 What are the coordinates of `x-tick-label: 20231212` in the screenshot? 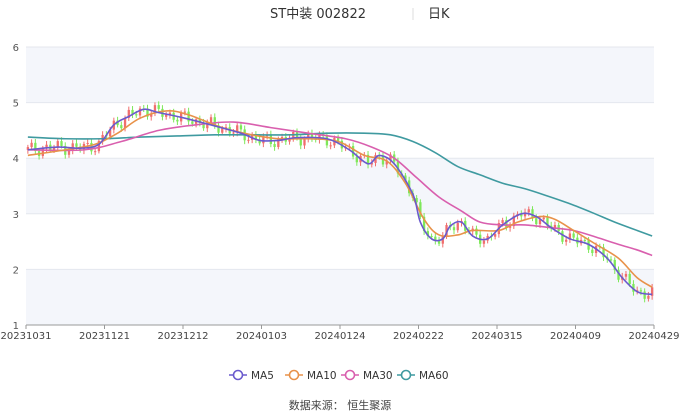 It's located at (183, 336).